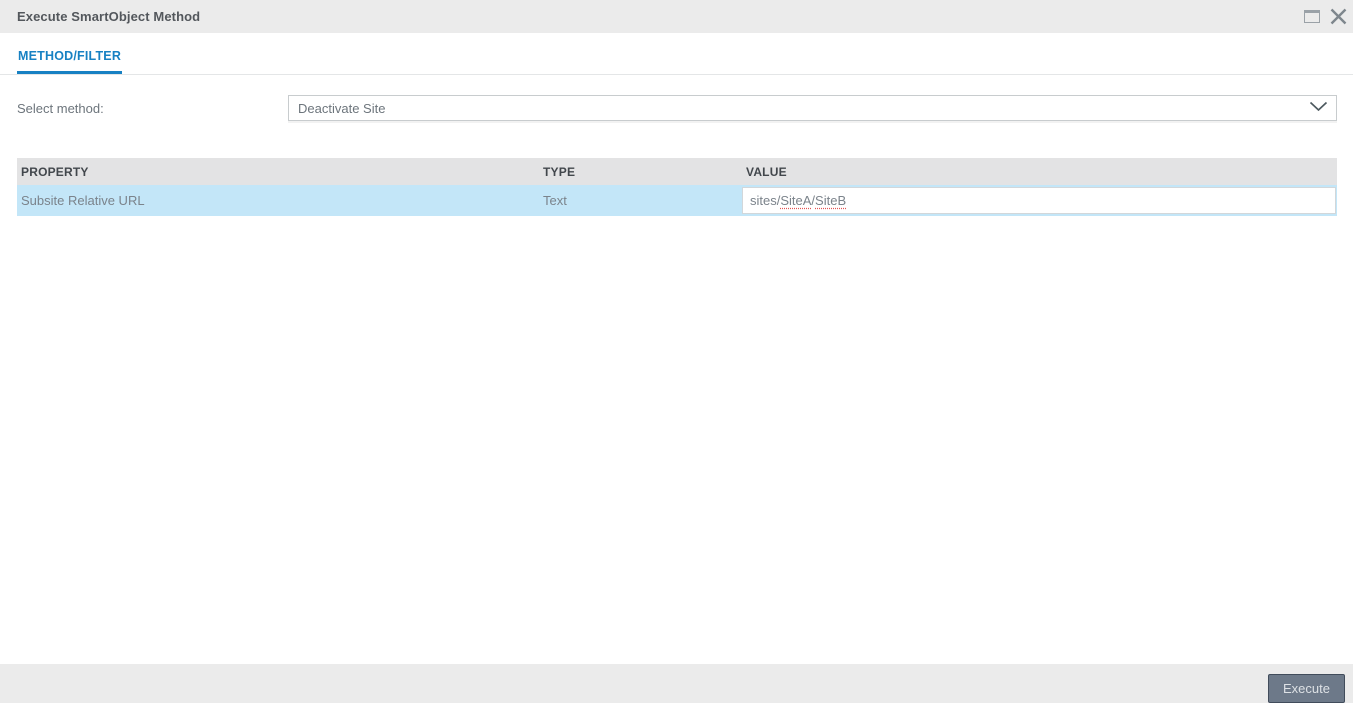 Image resolution: width=1353 pixels, height=714 pixels. I want to click on method-dropdown-value: Deactivate Site, so click(342, 108).